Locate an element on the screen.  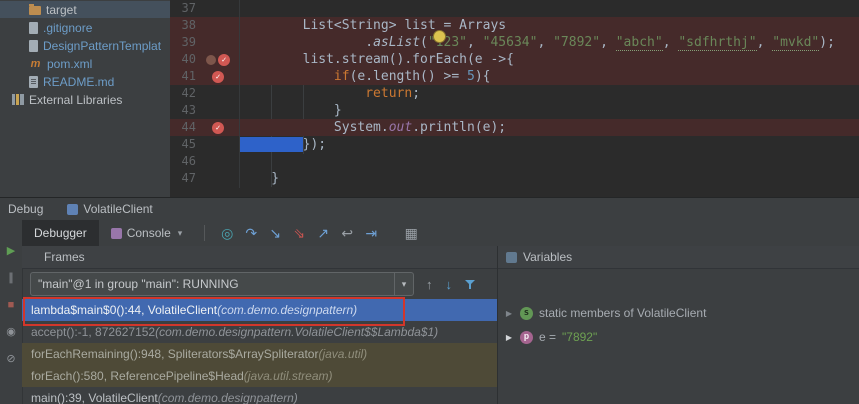
code-segment: "7892" is located at coordinates (577, 42).